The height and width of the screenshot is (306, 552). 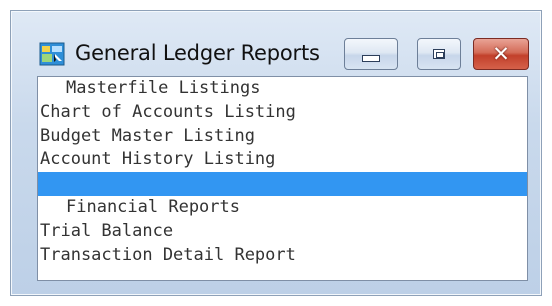 What do you see at coordinates (282, 137) in the screenshot?
I see `list-item-budget-master: Budget Master Listing` at bounding box center [282, 137].